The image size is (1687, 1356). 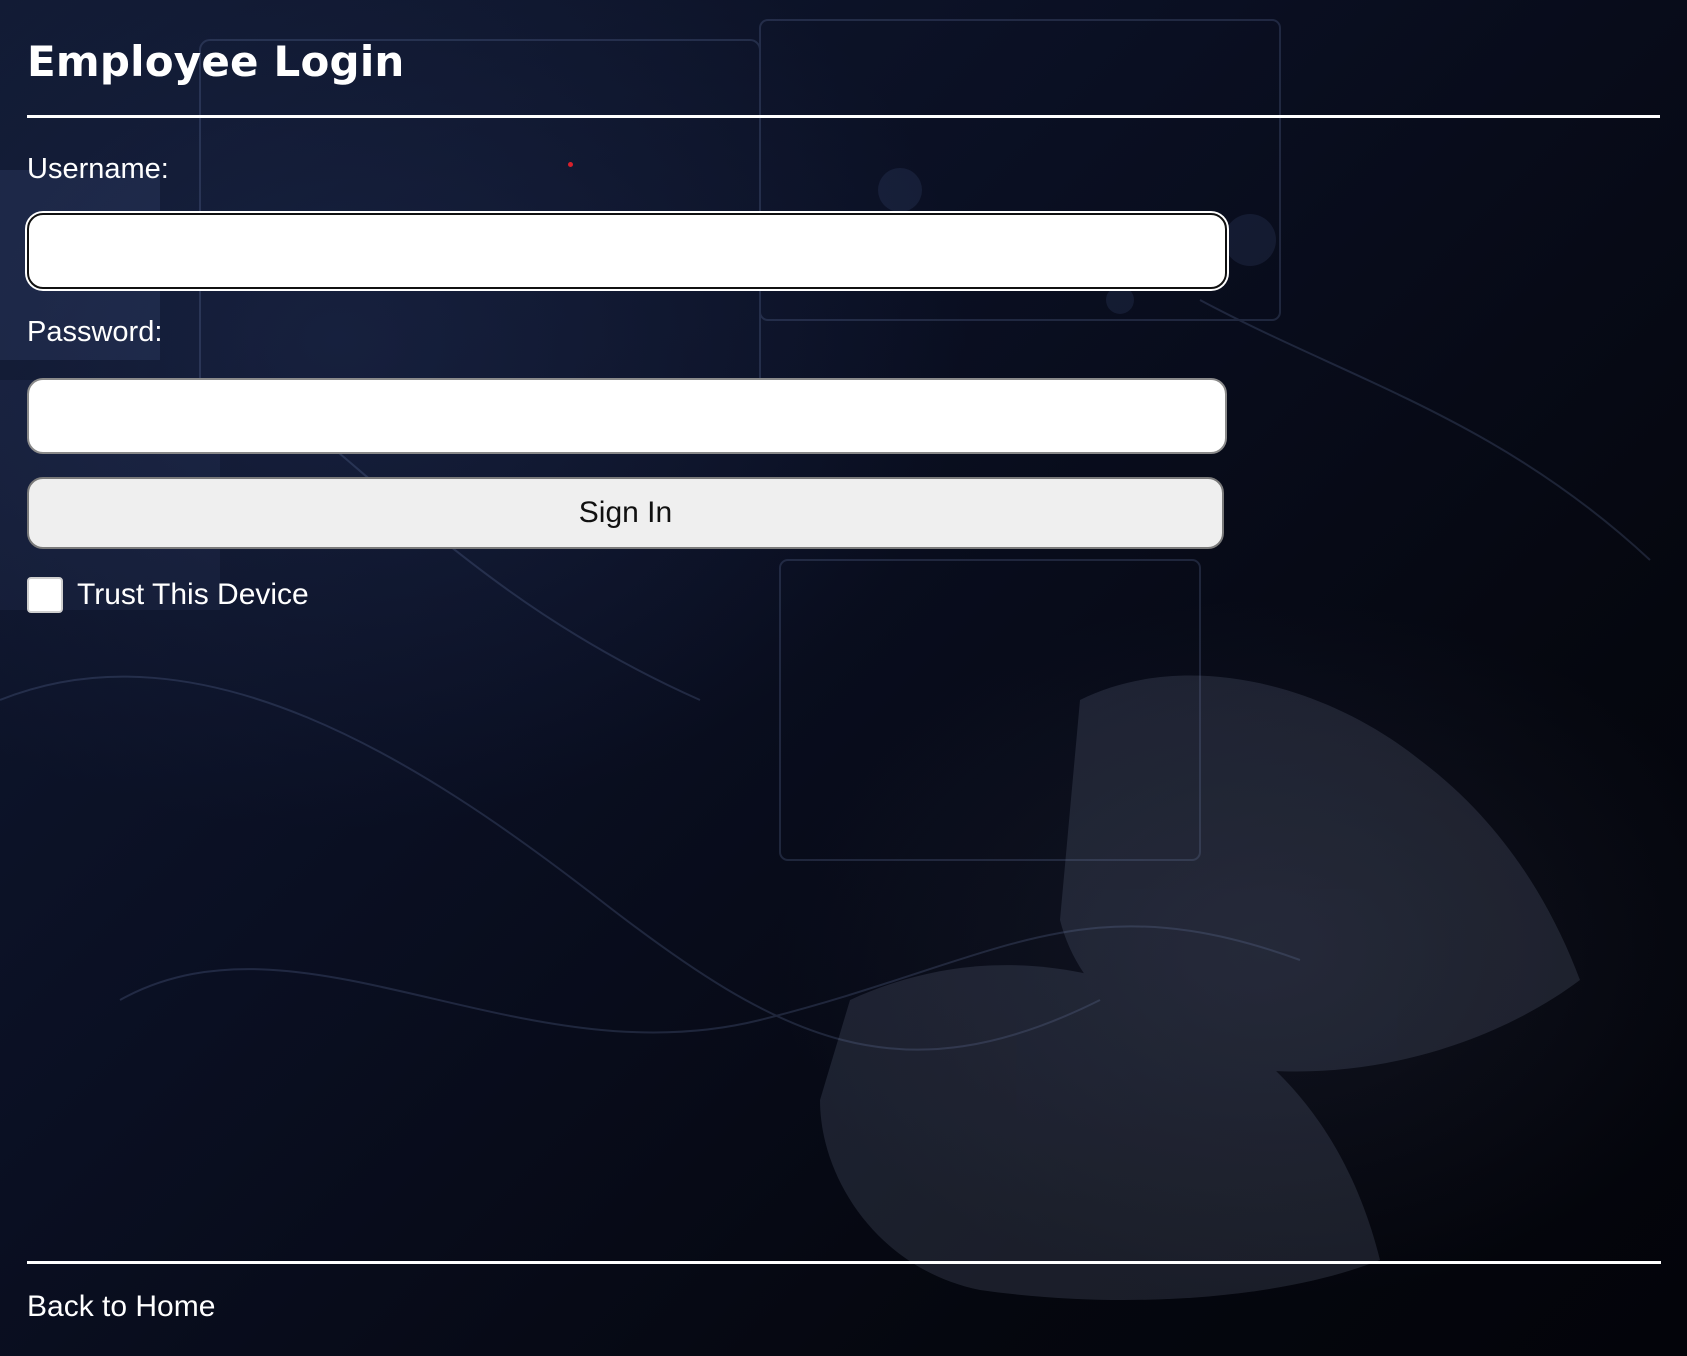 I want to click on username-input, so click(x=627, y=251).